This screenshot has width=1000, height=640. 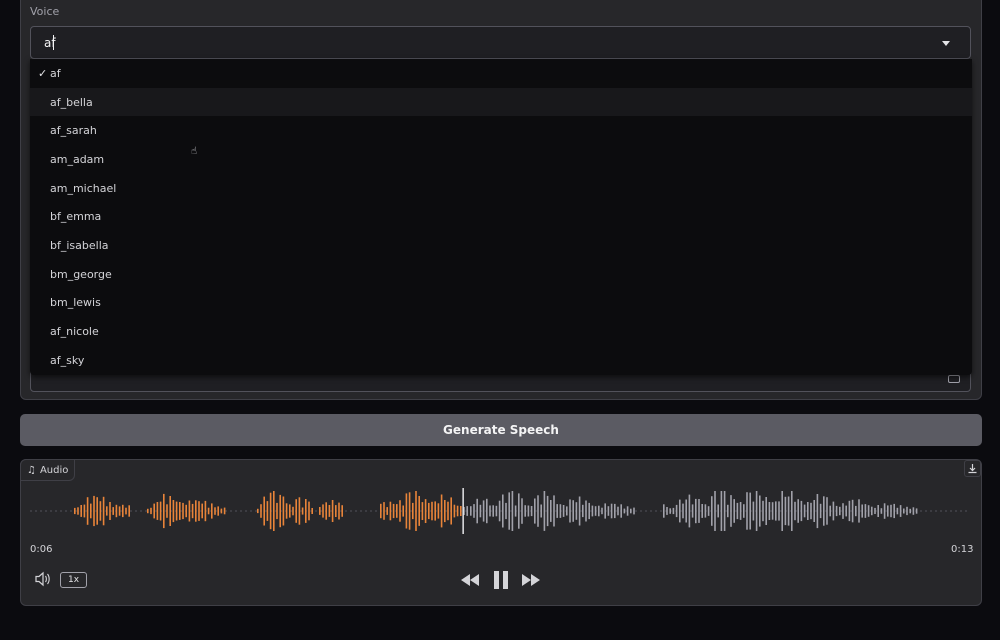 I want to click on current-time: 0:06, so click(x=41, y=549).